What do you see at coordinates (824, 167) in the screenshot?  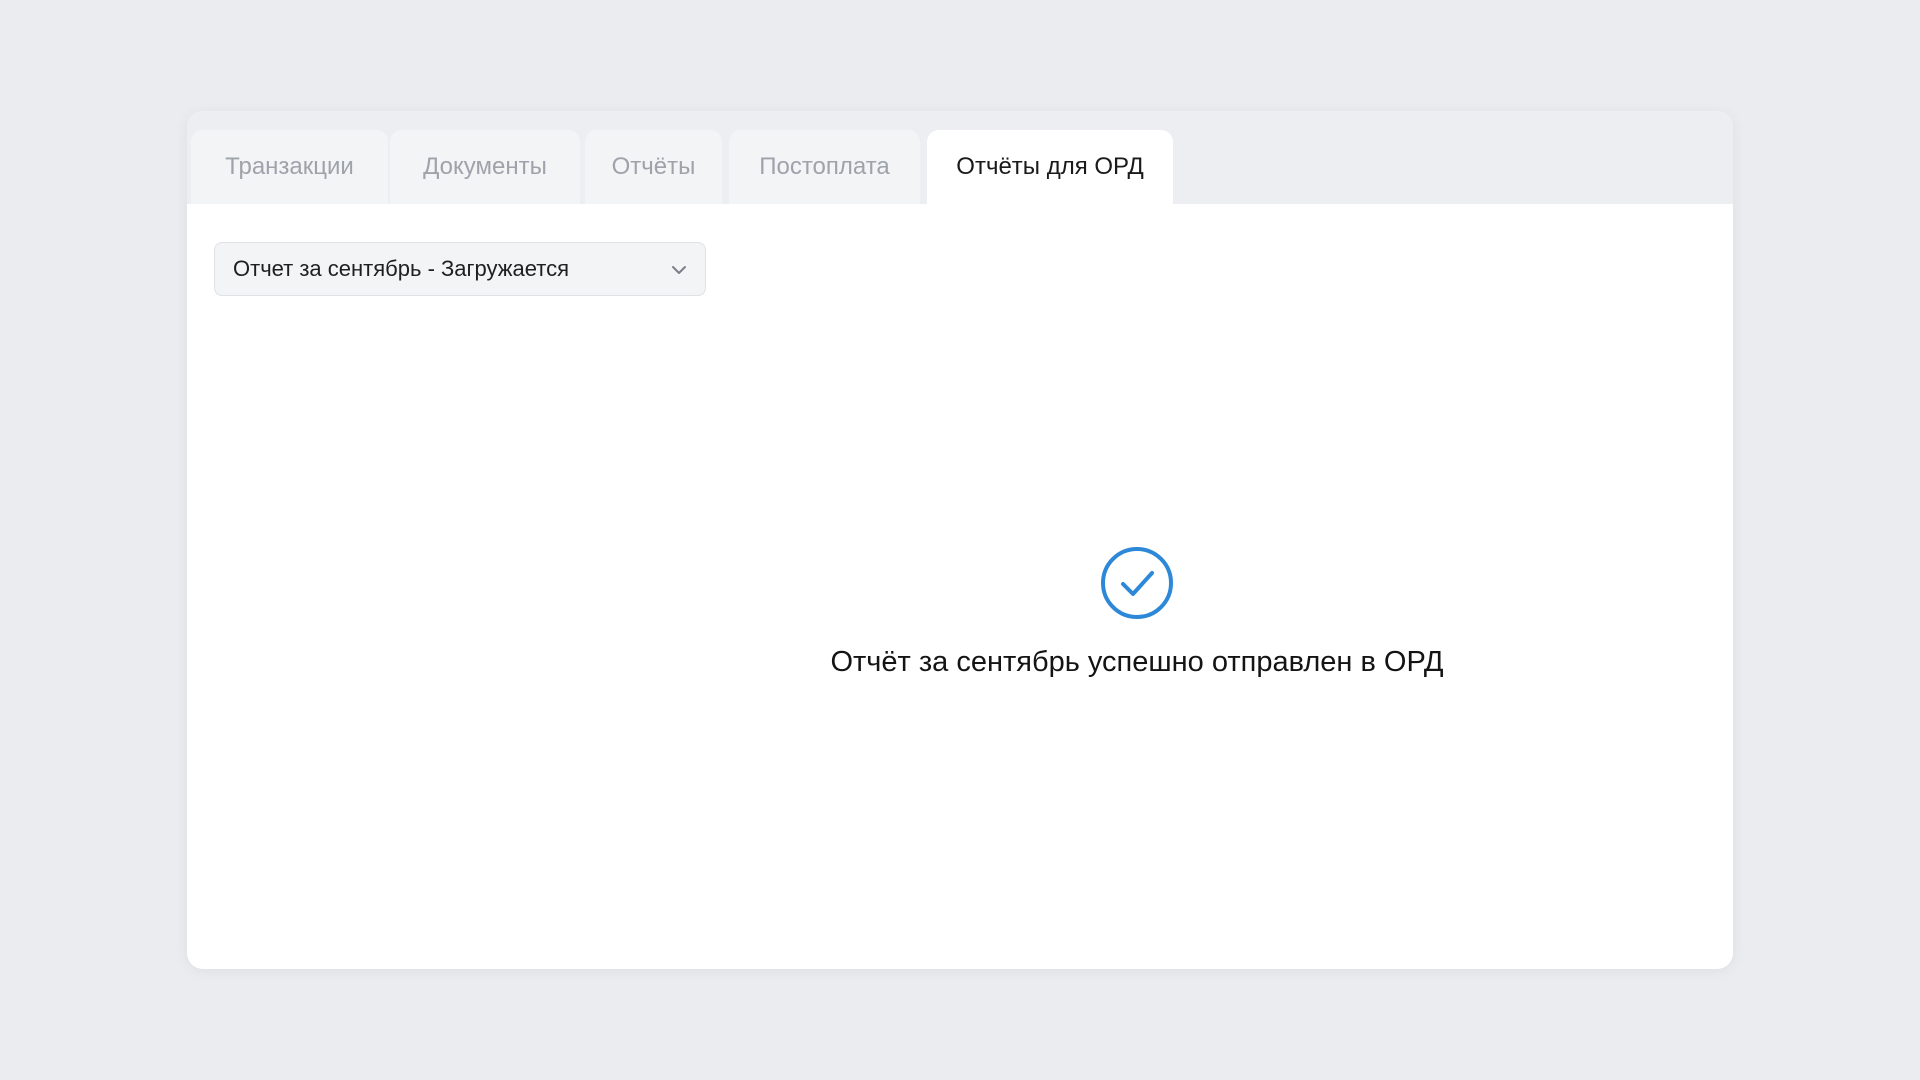 I see `tab-postpayment: Постоплата` at bounding box center [824, 167].